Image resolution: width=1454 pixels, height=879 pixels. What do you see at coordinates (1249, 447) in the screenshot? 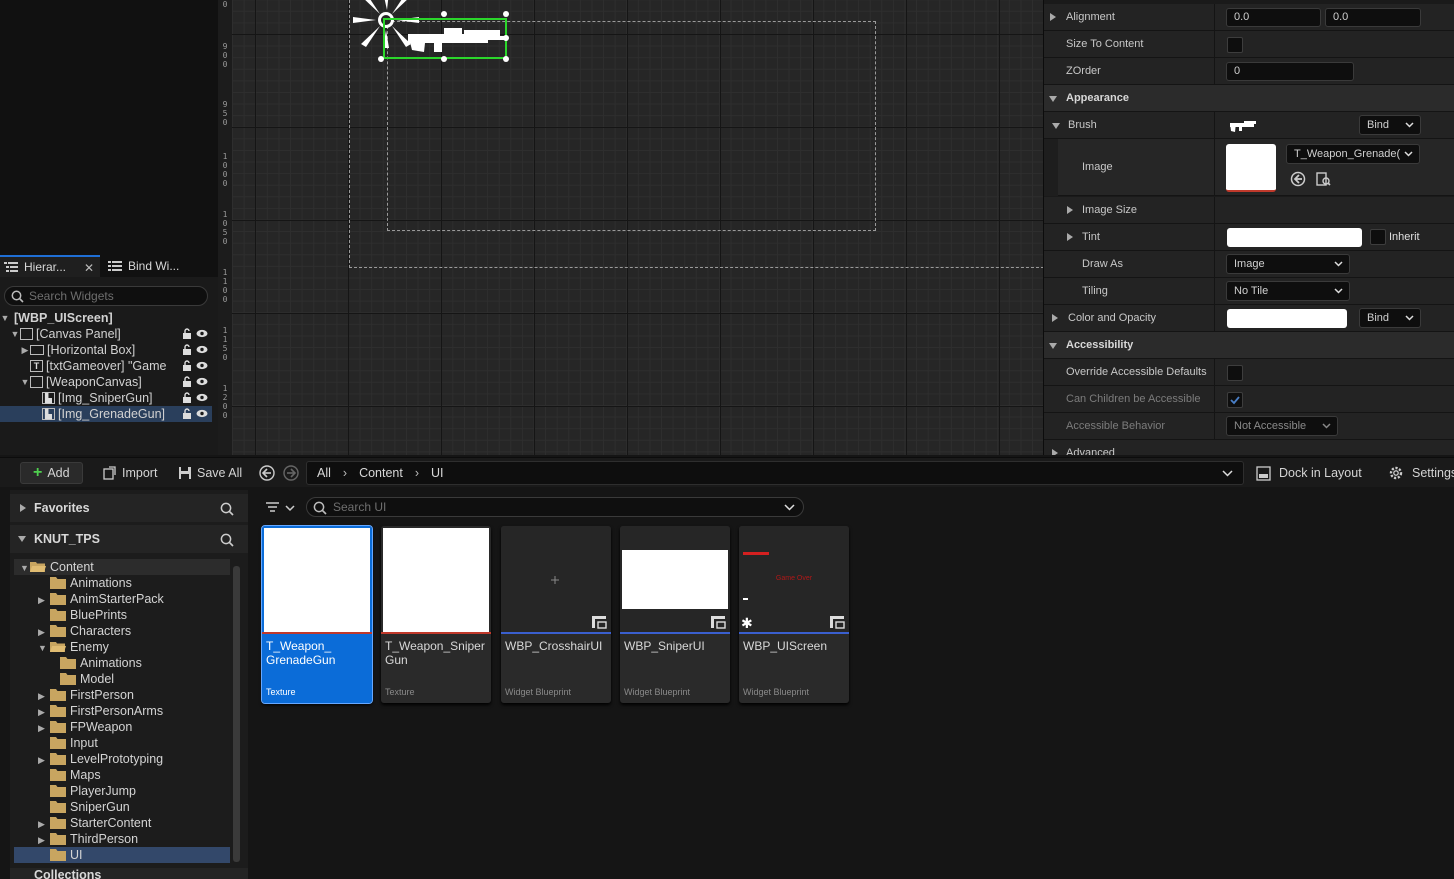
I see `category-advanced: Advanced` at bounding box center [1249, 447].